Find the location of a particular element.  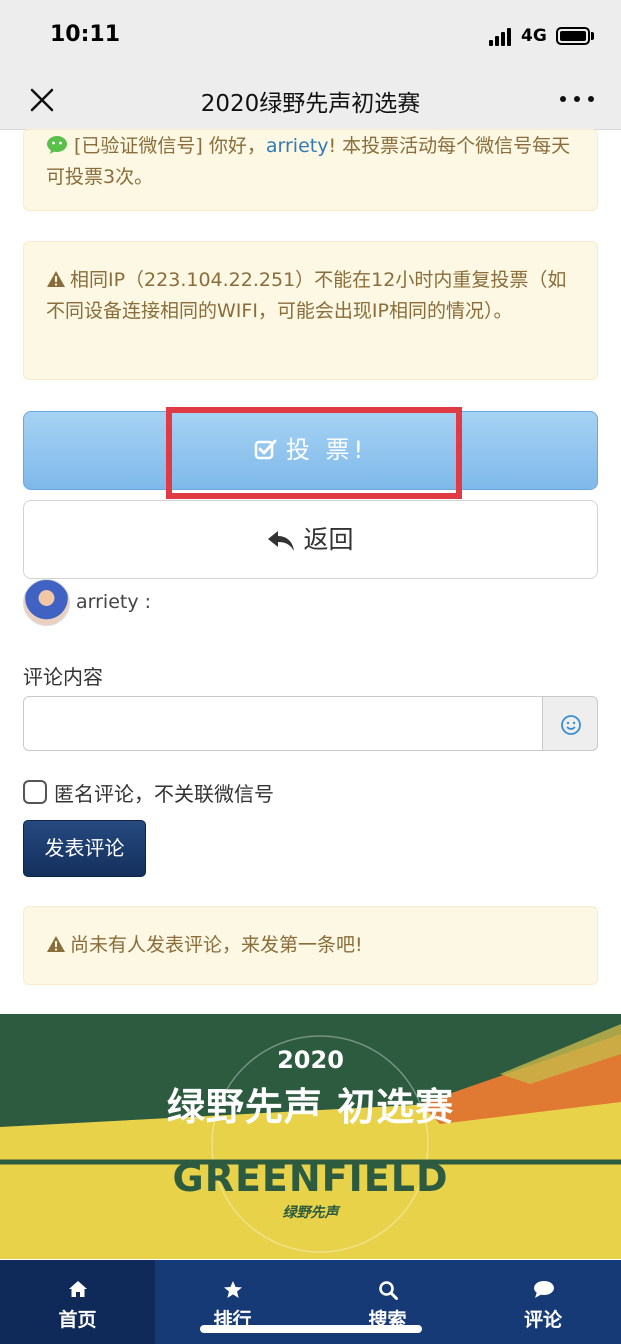

network-label: 4G is located at coordinates (534, 36).